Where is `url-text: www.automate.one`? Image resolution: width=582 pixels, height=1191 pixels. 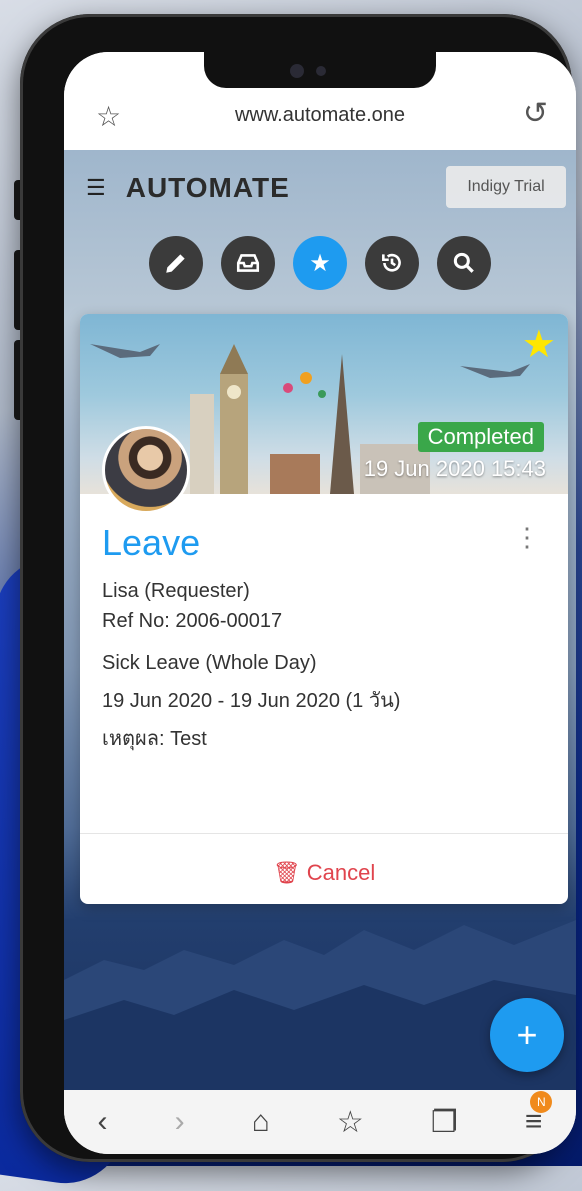
url-text: www.automate.one is located at coordinates (320, 115).